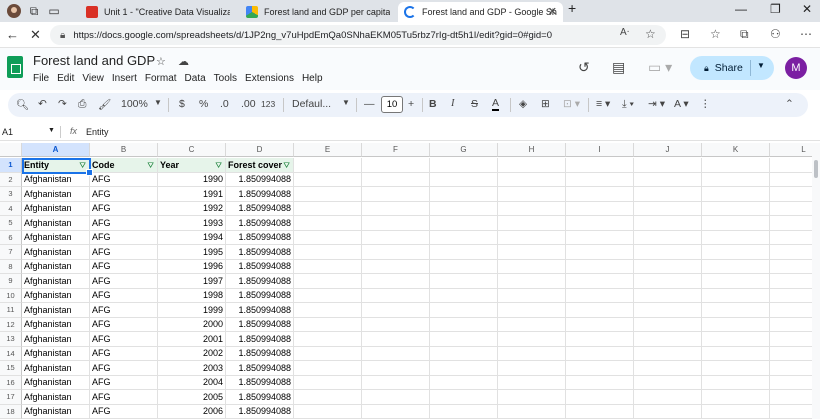 This screenshot has height=419, width=820. What do you see at coordinates (480, 12) in the screenshot?
I see `tab-forest-gdp-sheet: Forest land and GDP - Google Sh ✕` at bounding box center [480, 12].